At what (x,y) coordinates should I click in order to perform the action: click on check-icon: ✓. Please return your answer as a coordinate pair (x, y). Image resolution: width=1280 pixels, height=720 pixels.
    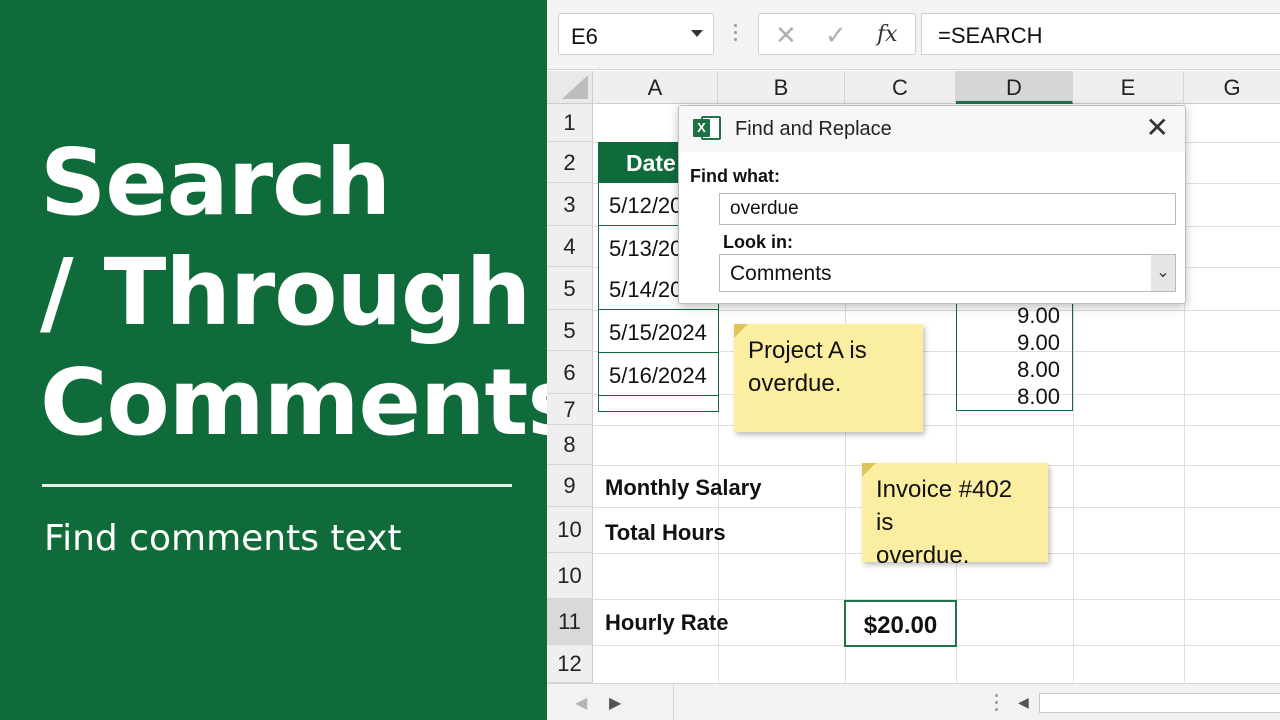
    Looking at the image, I should click on (836, 35).